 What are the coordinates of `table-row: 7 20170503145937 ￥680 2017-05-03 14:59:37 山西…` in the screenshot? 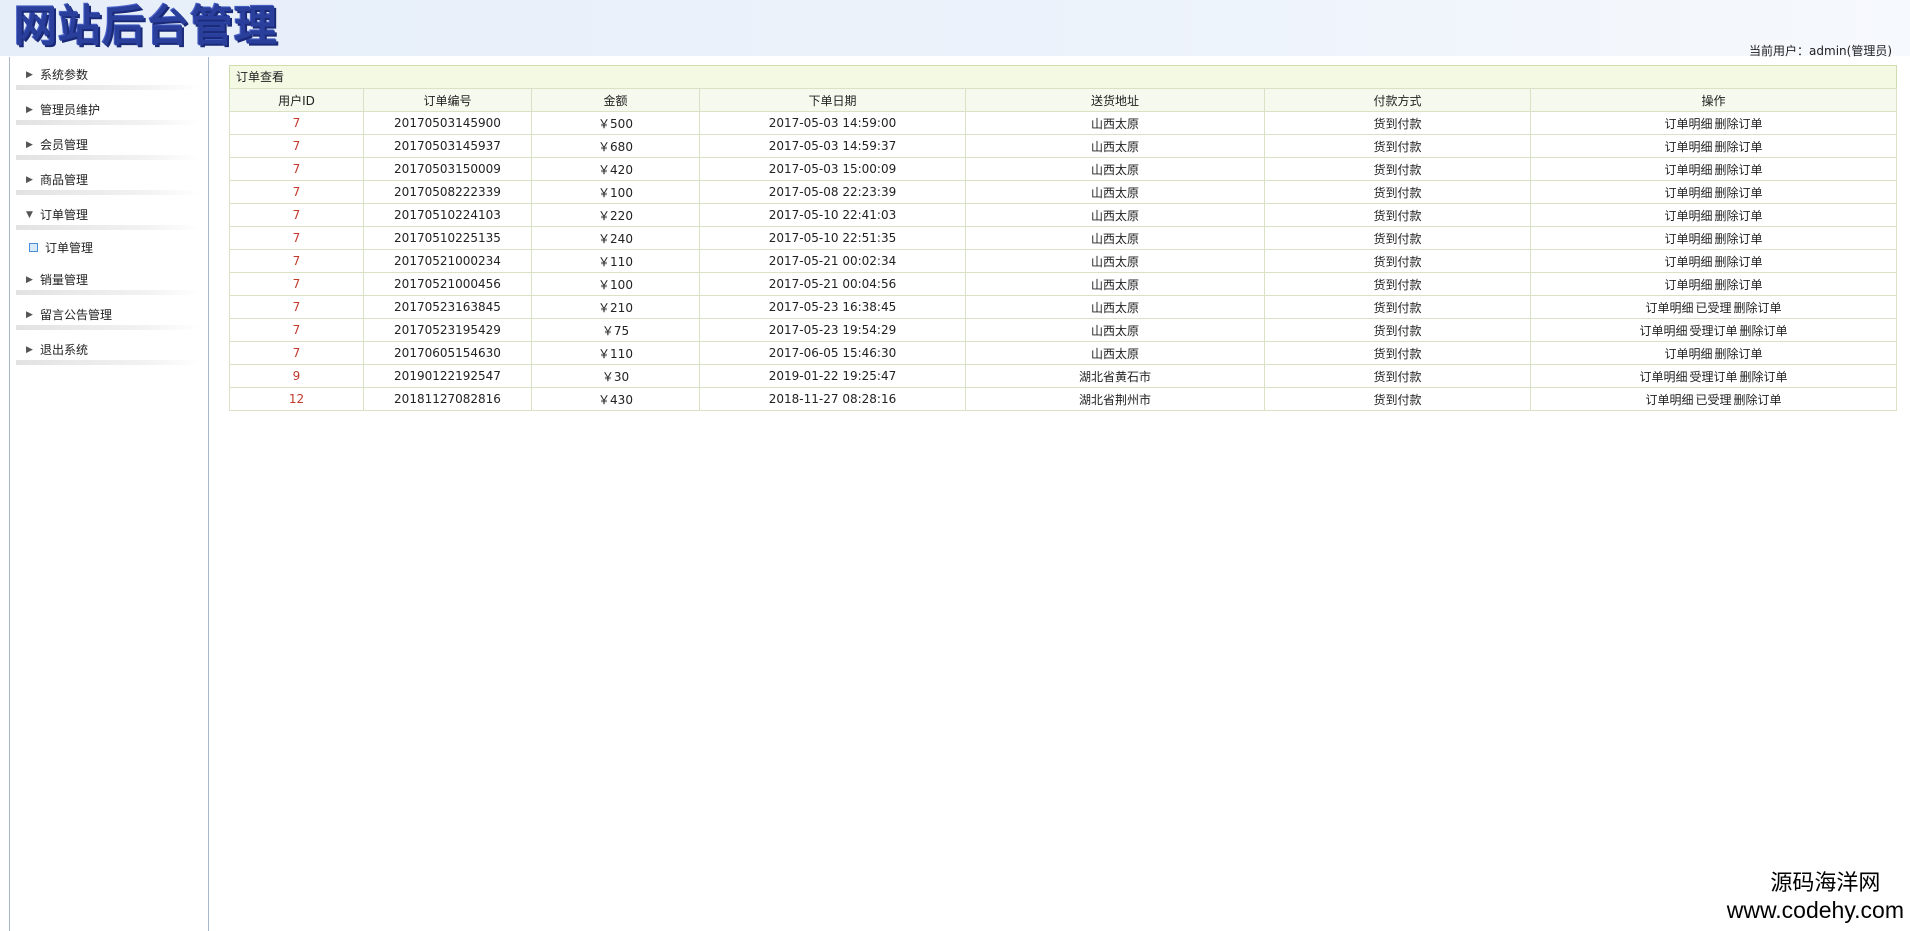 It's located at (1063, 146).